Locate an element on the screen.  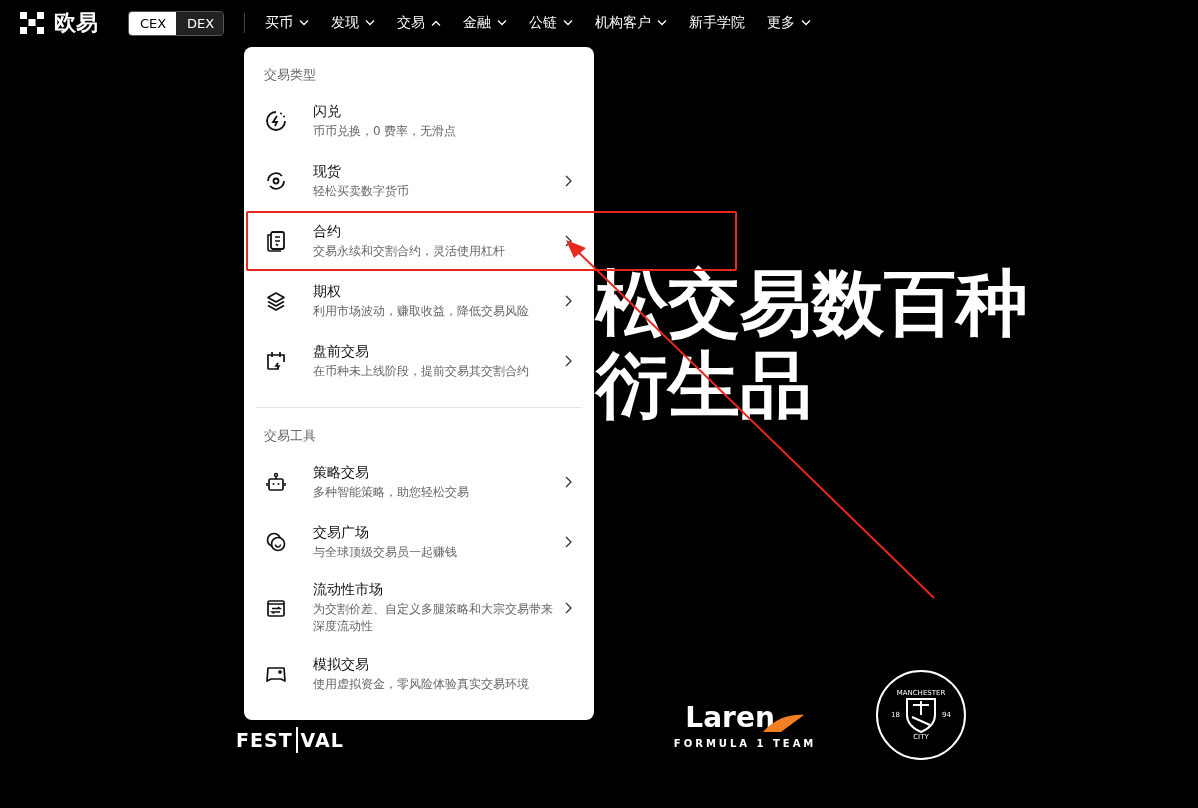
nav-link: 机构客户 is located at coordinates (623, 23).